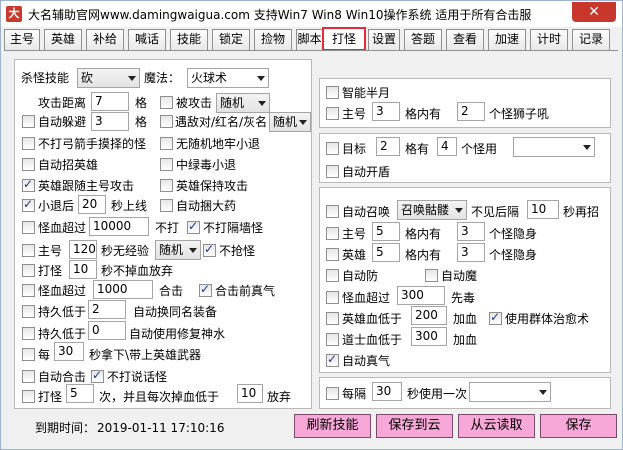  Describe the element at coordinates (332, 275) in the screenshot. I see `auto-def-checkbox` at that location.